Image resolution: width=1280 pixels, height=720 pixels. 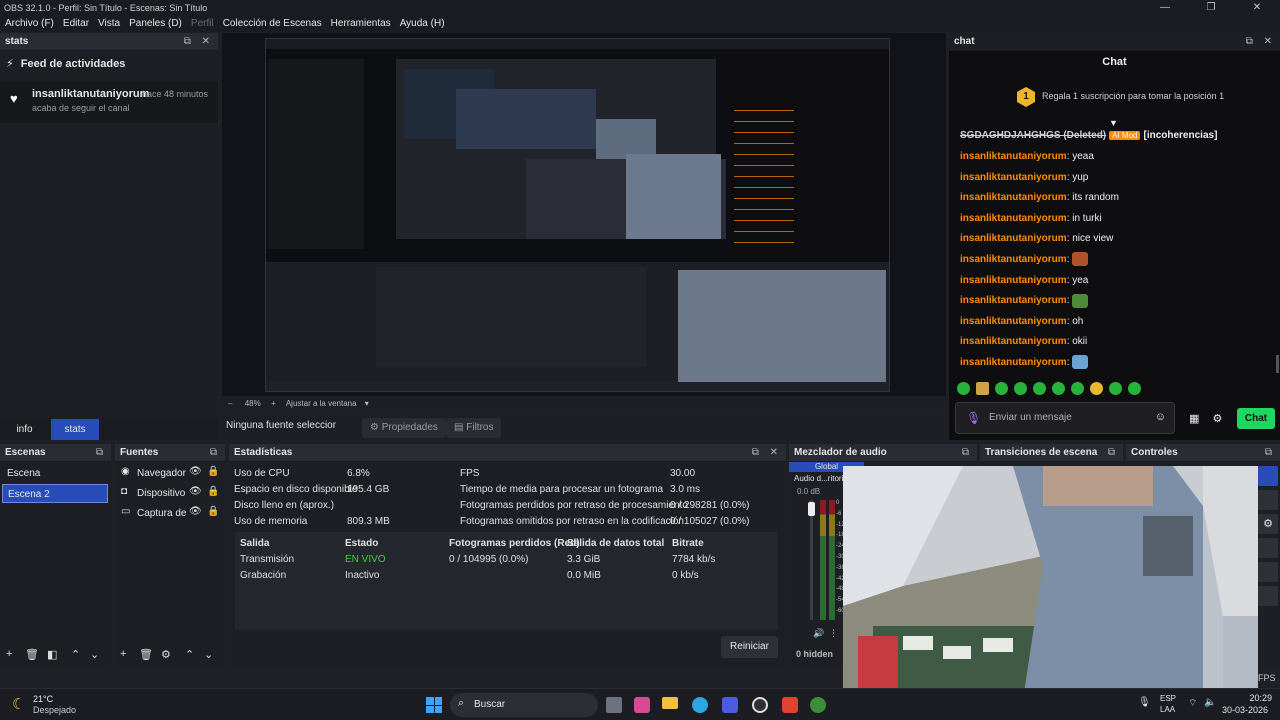 What do you see at coordinates (811, 509) in the screenshot?
I see `volume-slider-handle` at bounding box center [811, 509].